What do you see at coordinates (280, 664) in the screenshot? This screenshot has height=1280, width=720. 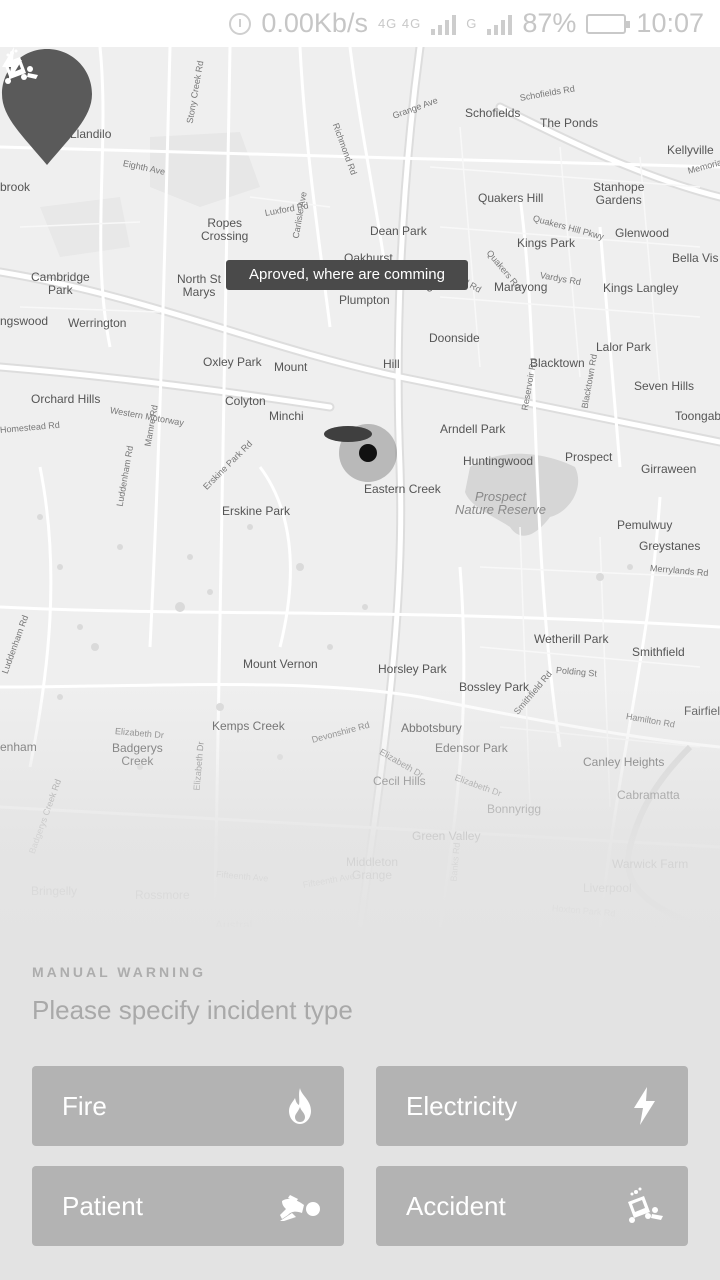 I see `map-place-label: Mount Vernon` at bounding box center [280, 664].